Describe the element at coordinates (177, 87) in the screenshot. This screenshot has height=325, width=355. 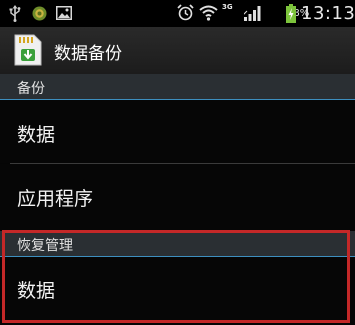
I see `section-header-backup: 备份` at that location.